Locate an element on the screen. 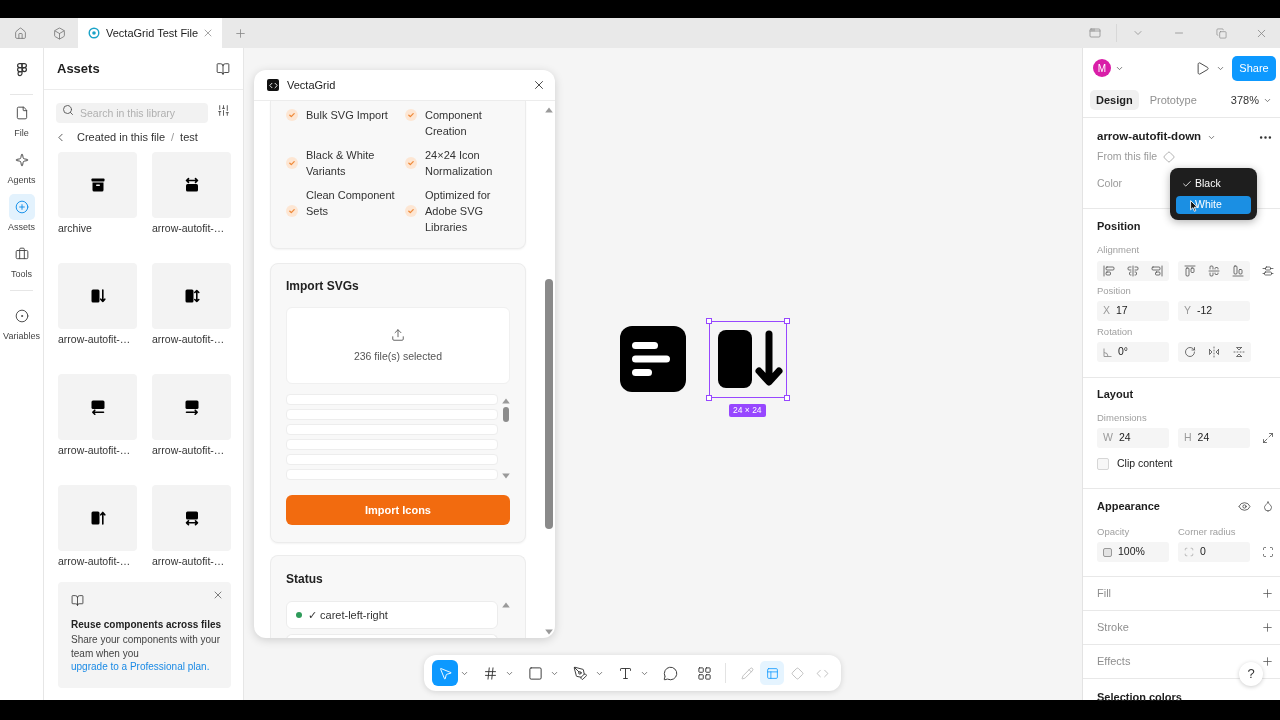 Image resolution: width=1280 pixels, height=720 pixels. sidebar-item: Tools is located at coordinates (21, 259).